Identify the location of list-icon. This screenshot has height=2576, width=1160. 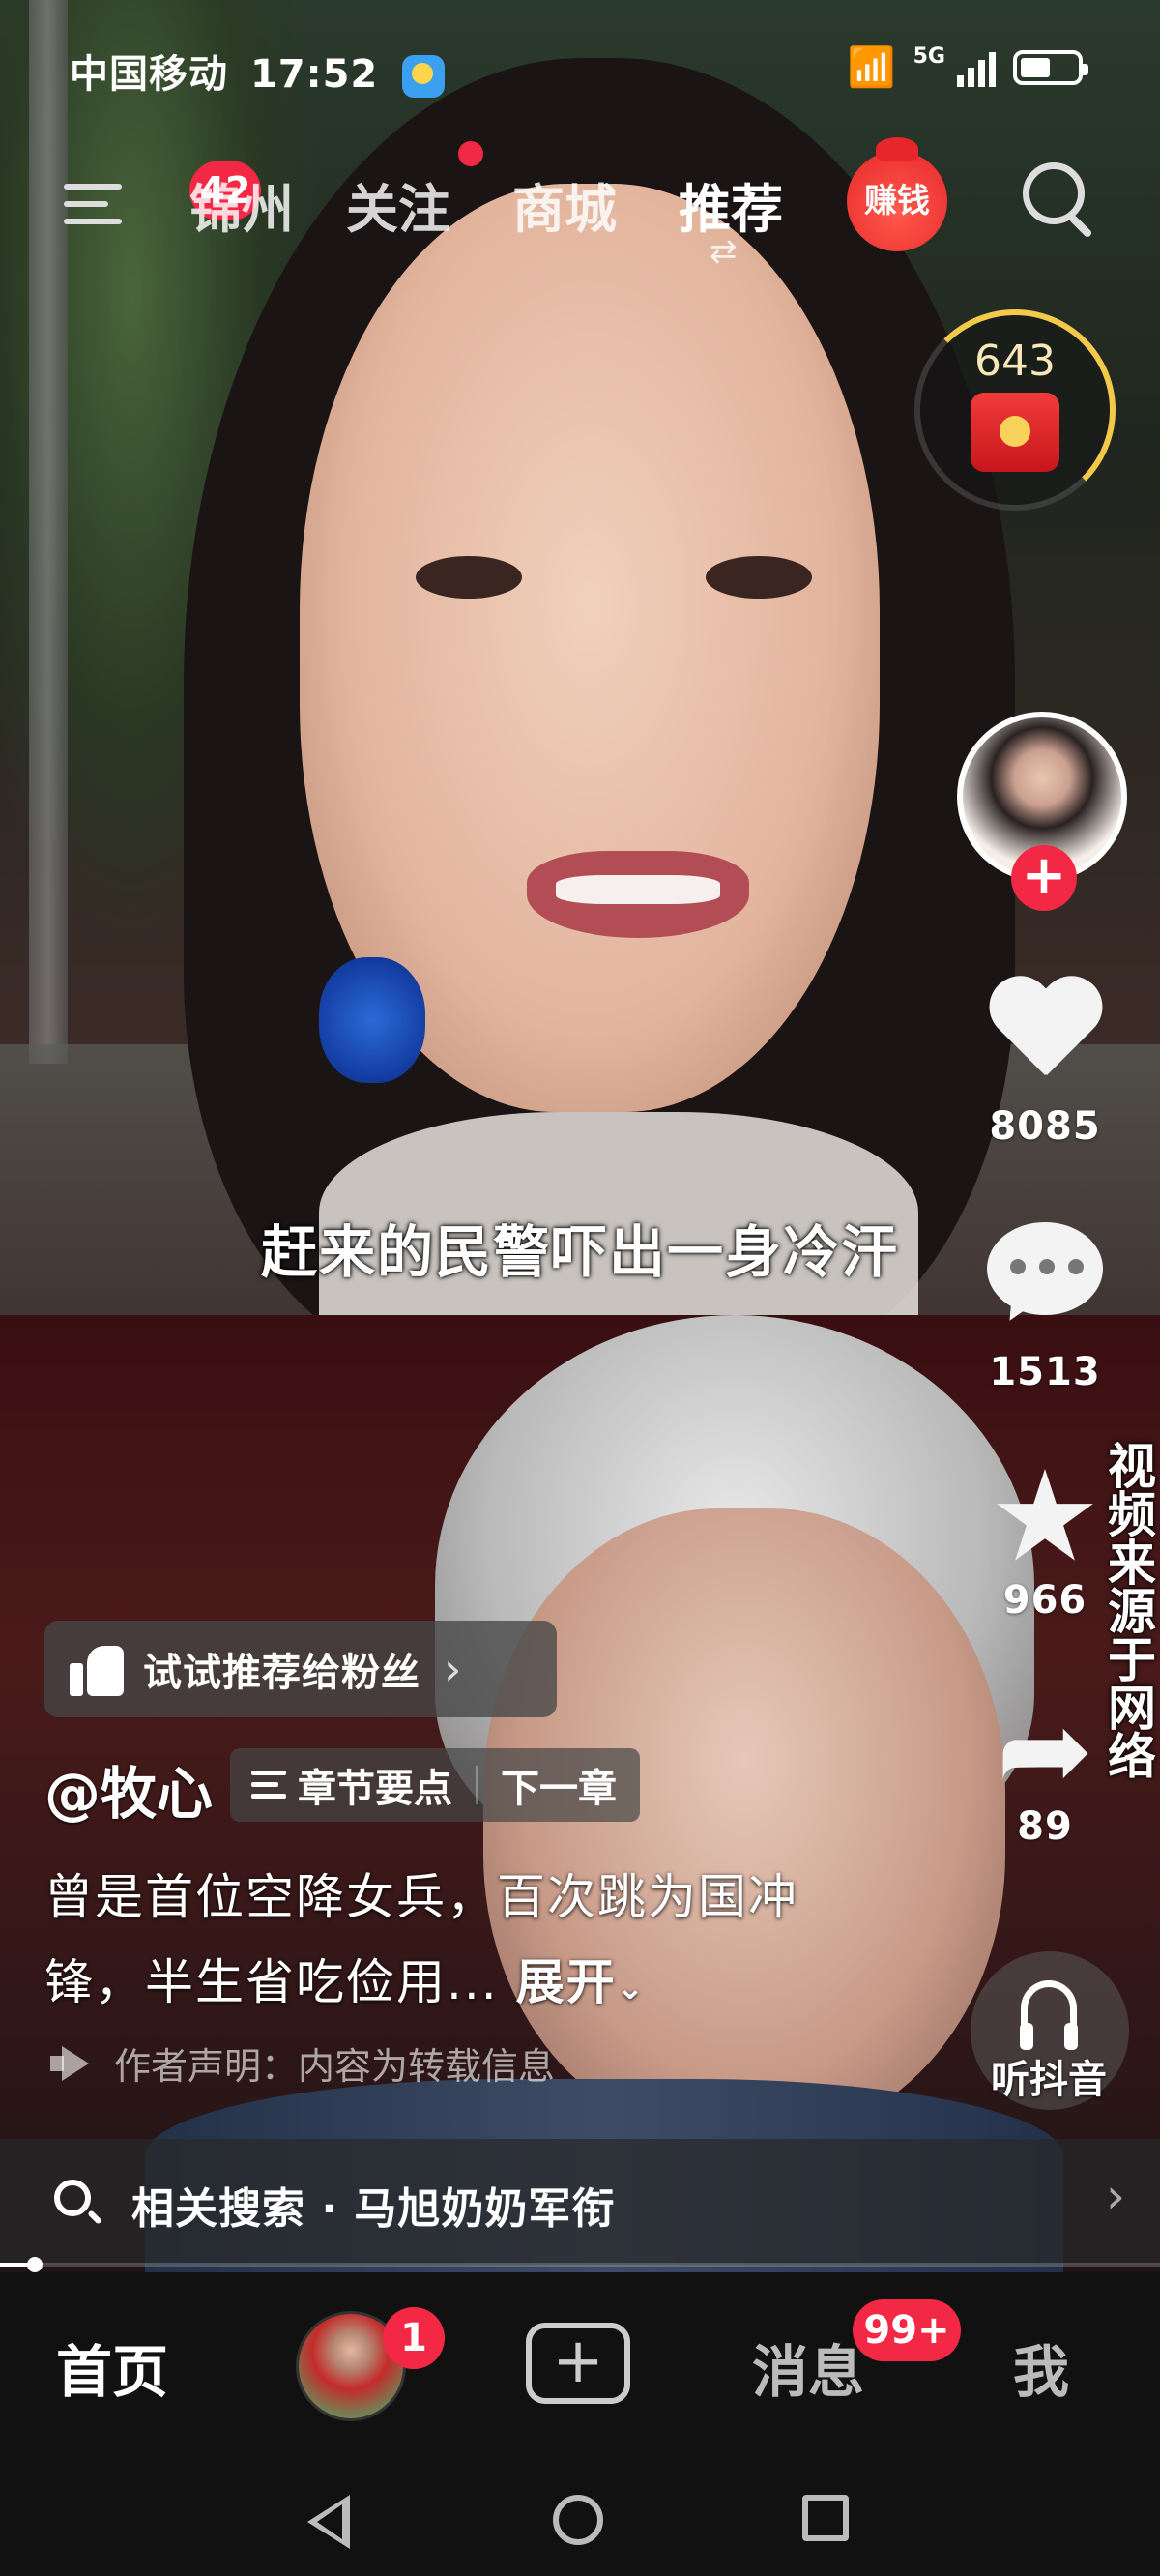
(268, 1785).